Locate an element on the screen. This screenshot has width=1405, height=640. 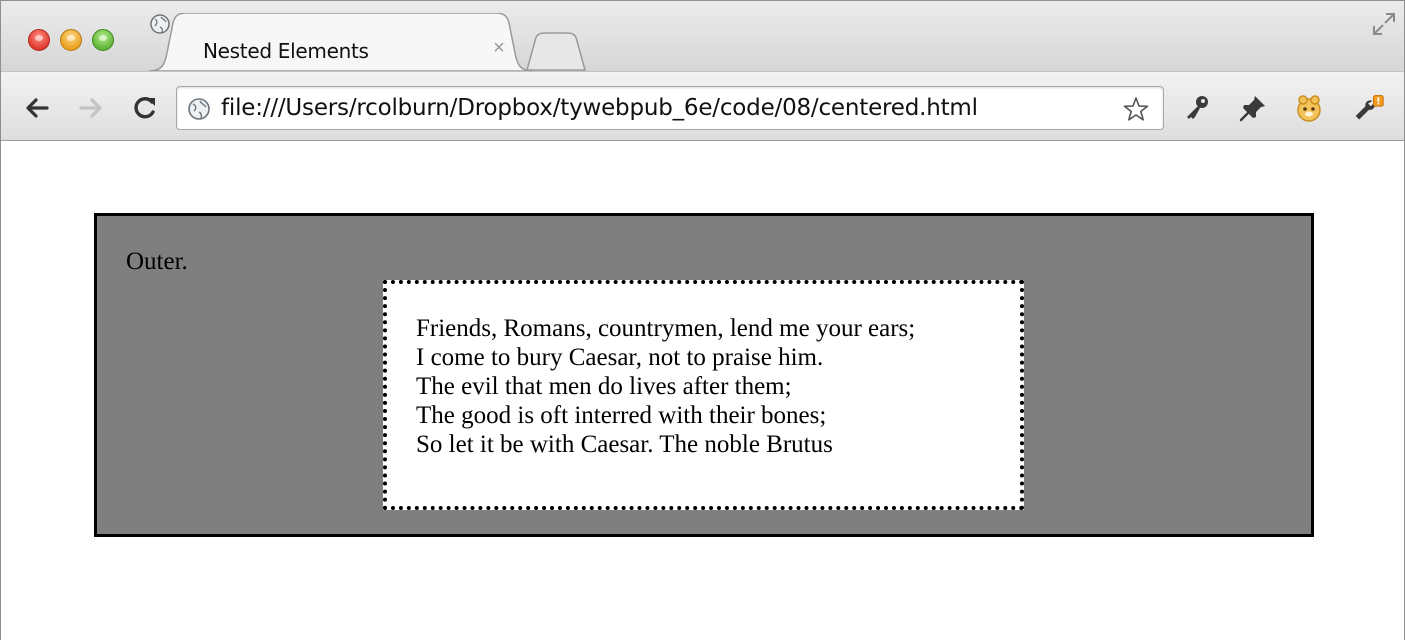
back-icon is located at coordinates (37, 108).